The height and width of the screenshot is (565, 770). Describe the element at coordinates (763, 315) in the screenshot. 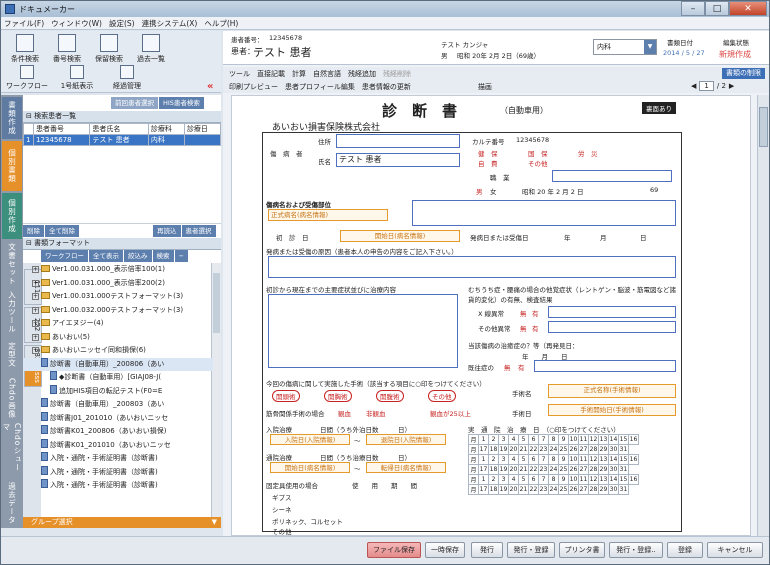

I see `sheet-scrollbar` at that location.